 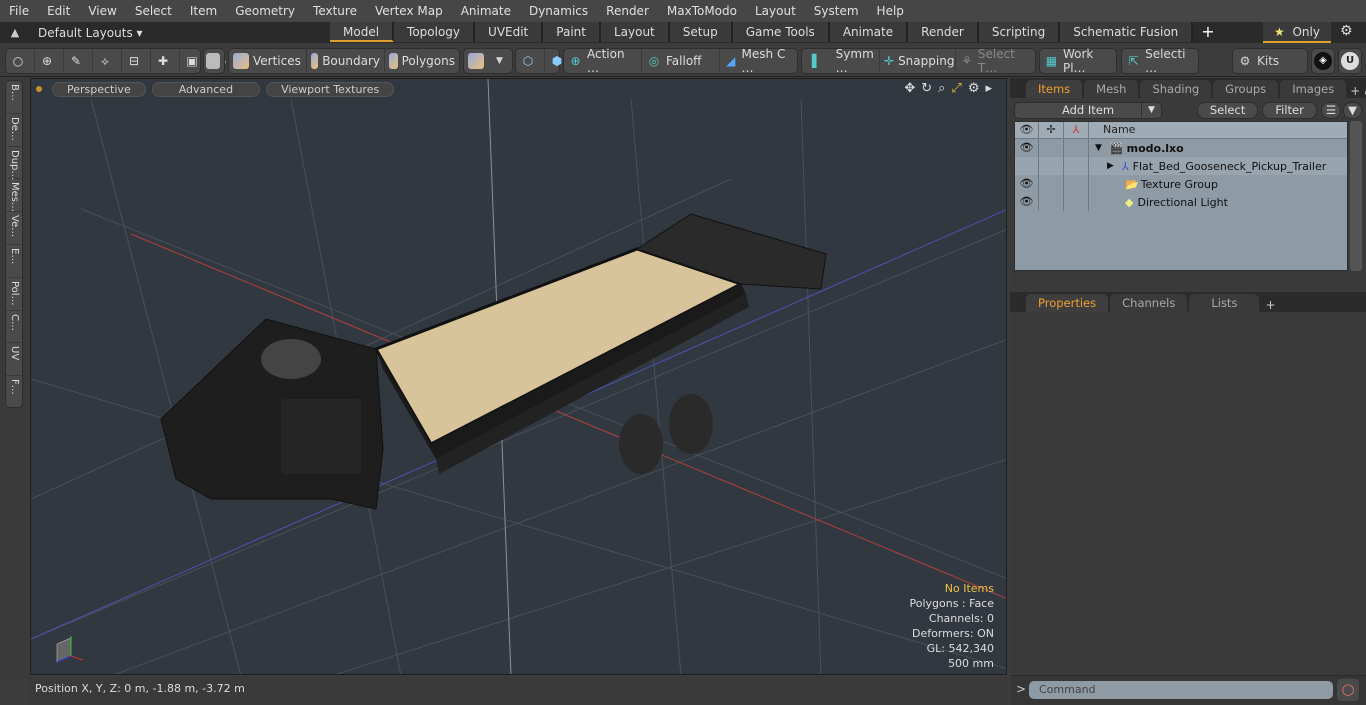 What do you see at coordinates (627, 11) in the screenshot?
I see `menu-render: Render` at bounding box center [627, 11].